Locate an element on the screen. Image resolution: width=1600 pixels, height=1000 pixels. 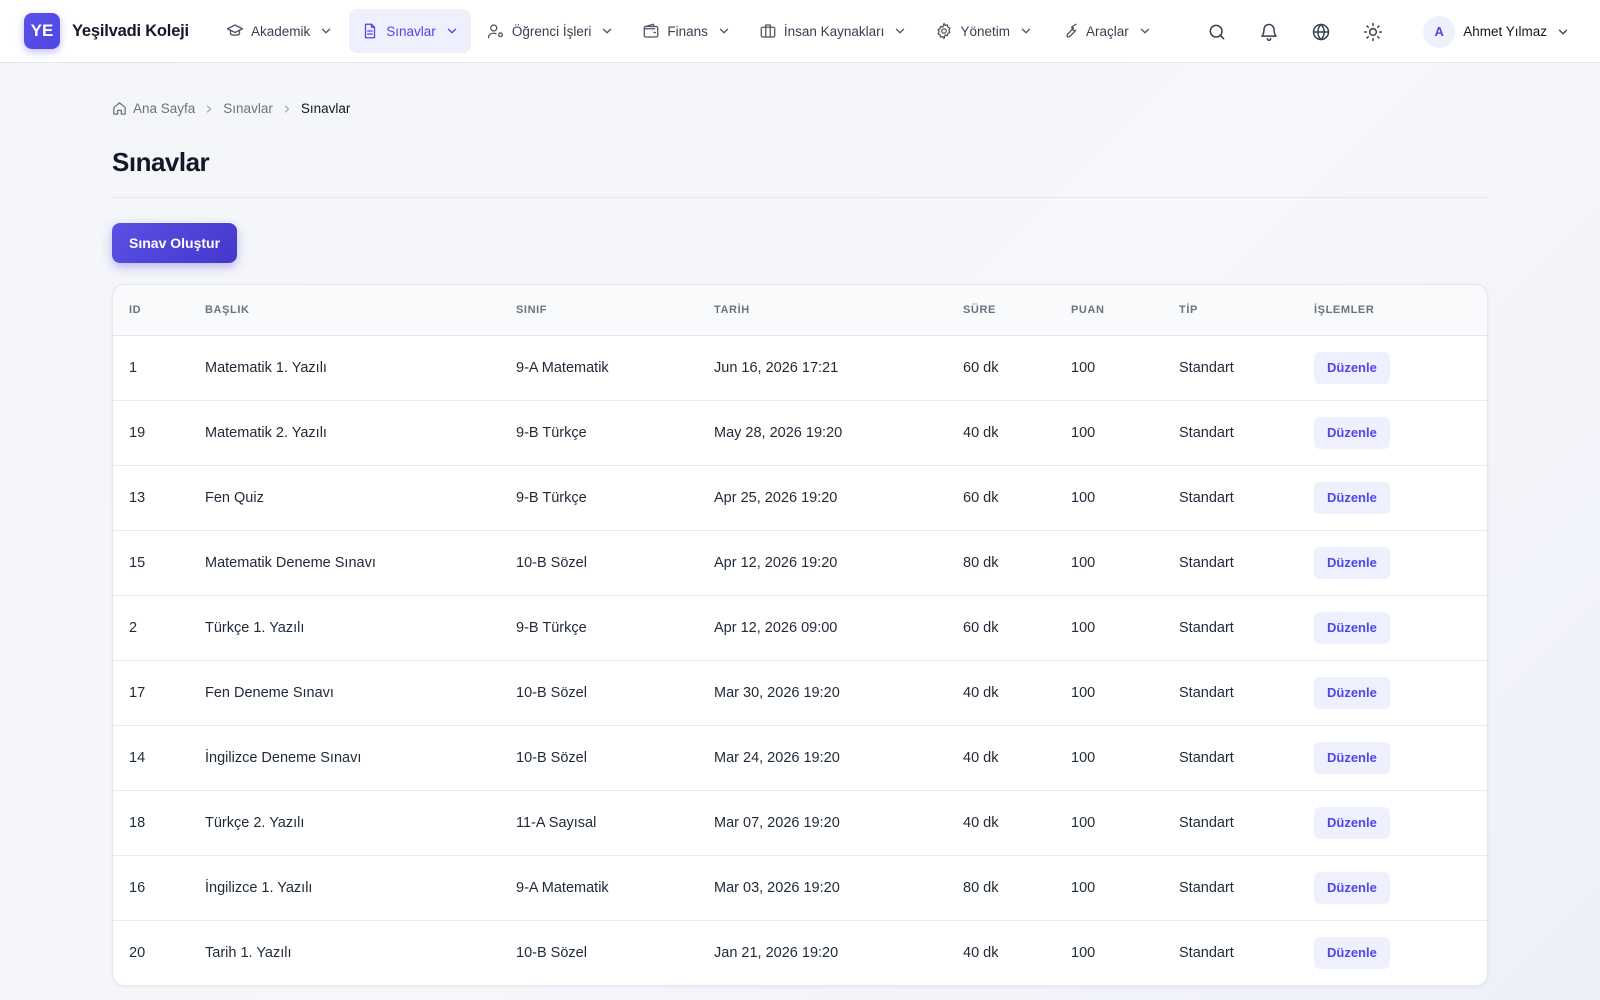
nav-item-4: Finans is located at coordinates (686, 31).